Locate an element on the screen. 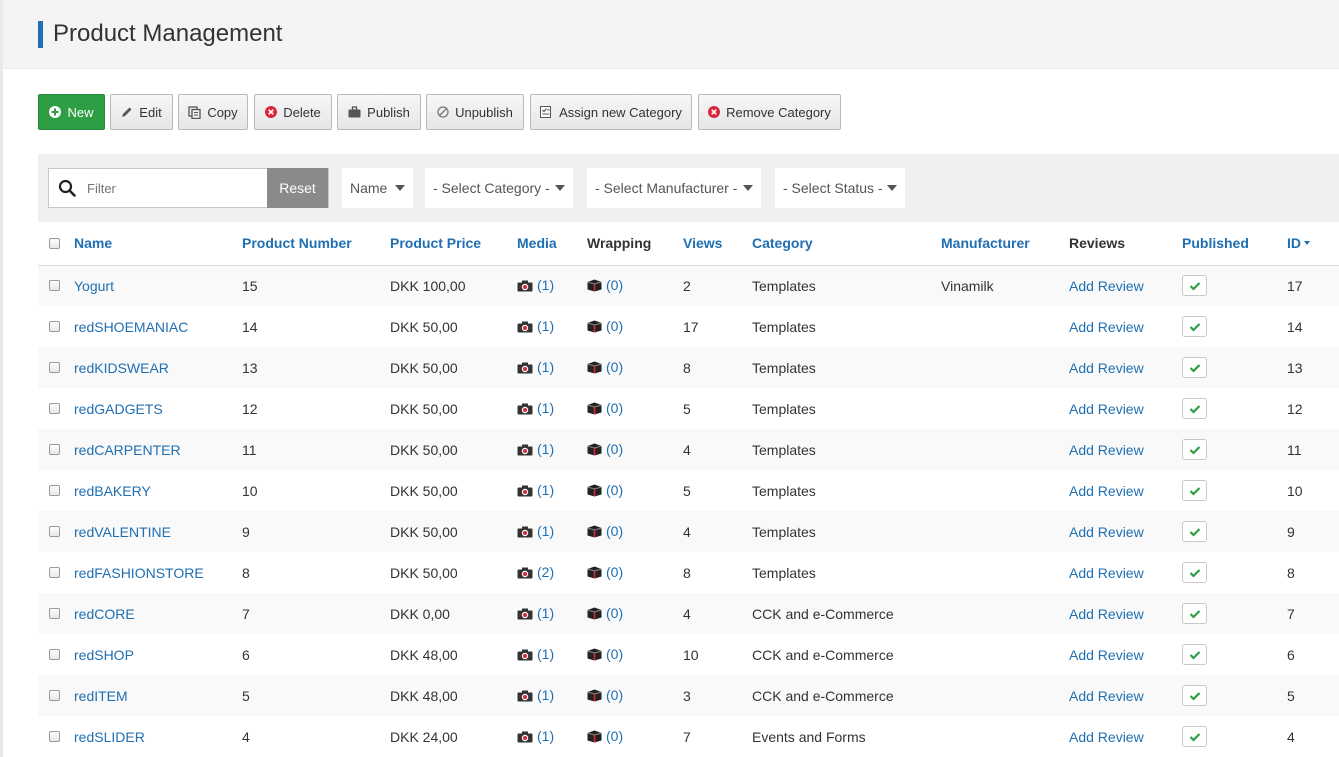 The width and height of the screenshot is (1339, 757). product-name-link: redFASHIONSTORE is located at coordinates (139, 573).